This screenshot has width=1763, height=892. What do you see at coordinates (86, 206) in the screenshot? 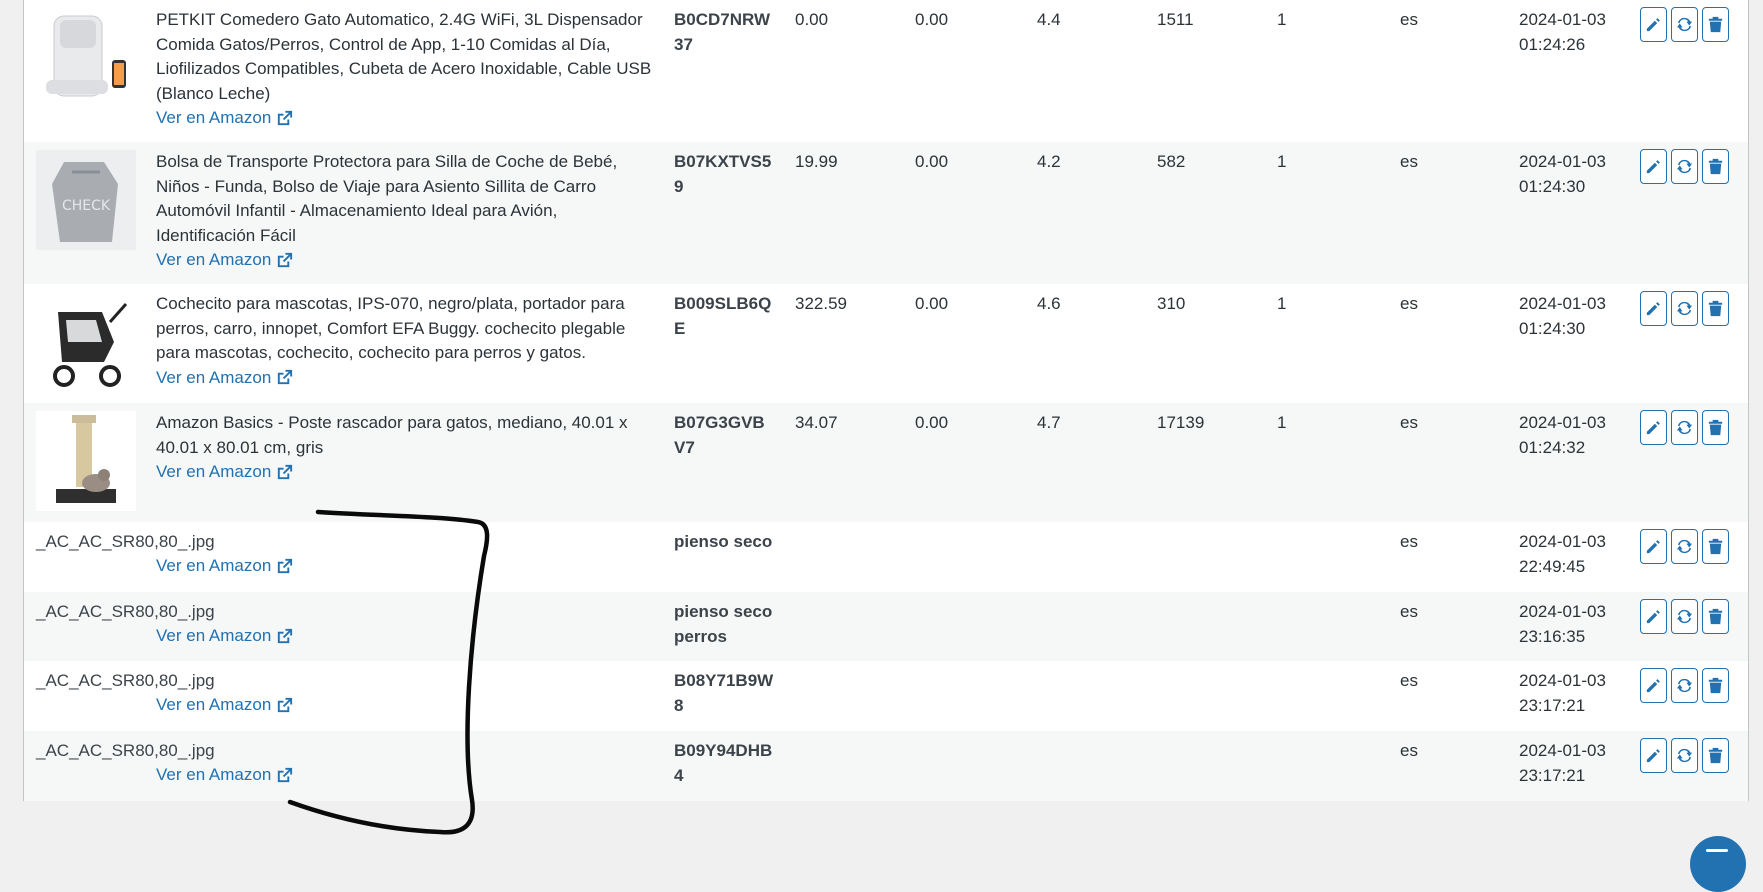
I see `svg-text: CHECK` at bounding box center [86, 206].